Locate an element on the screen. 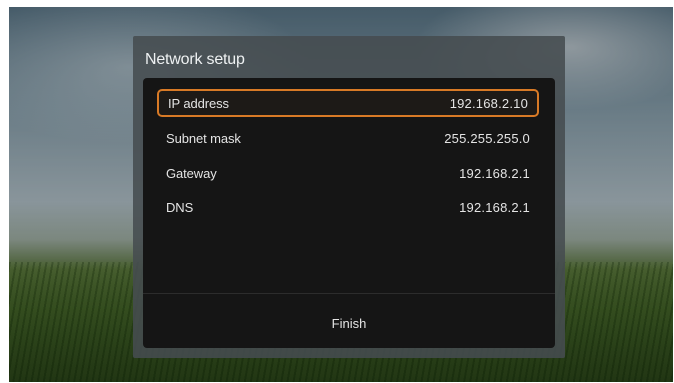  subnet-mask-label: Subnet mask is located at coordinates (203, 138).